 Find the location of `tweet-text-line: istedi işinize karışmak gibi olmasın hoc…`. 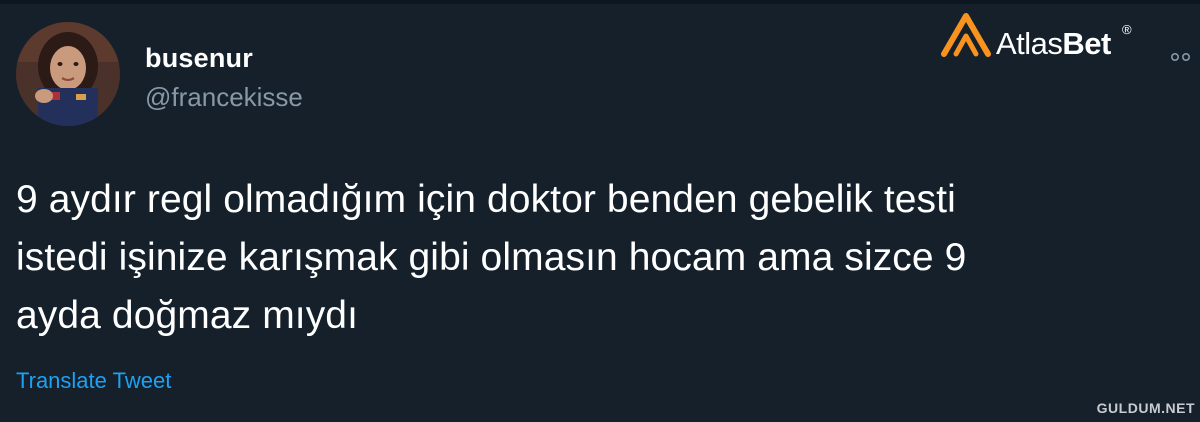

tweet-text-line: istedi işinize karışmak gibi olmasın hoc… is located at coordinates (491, 257).